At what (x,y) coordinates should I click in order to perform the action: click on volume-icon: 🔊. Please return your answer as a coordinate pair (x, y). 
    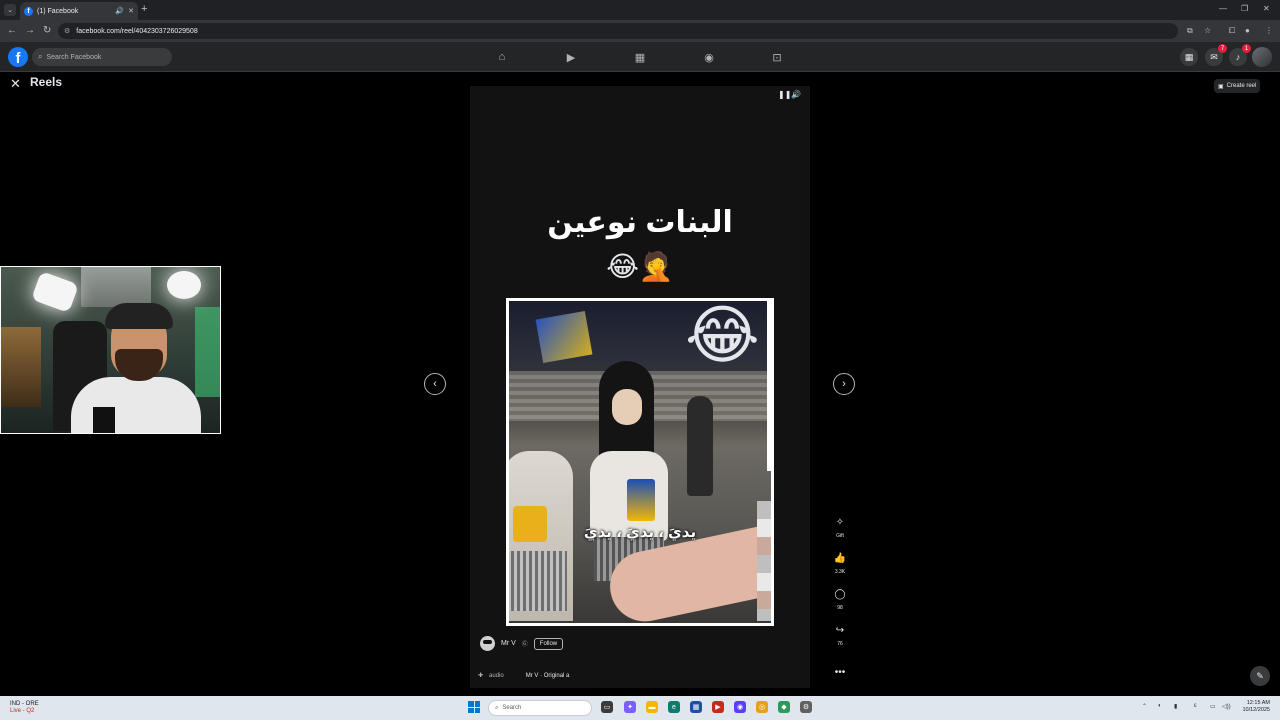
    Looking at the image, I should click on (796, 94).